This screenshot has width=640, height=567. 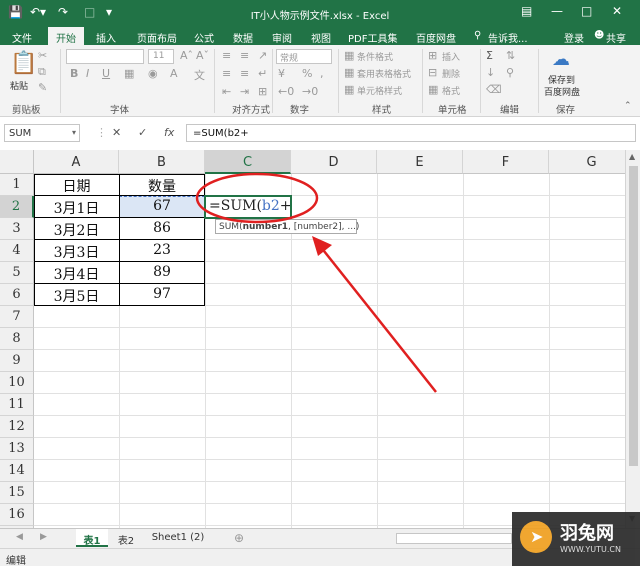 I want to click on tab-data: 数据, so click(x=243, y=37).